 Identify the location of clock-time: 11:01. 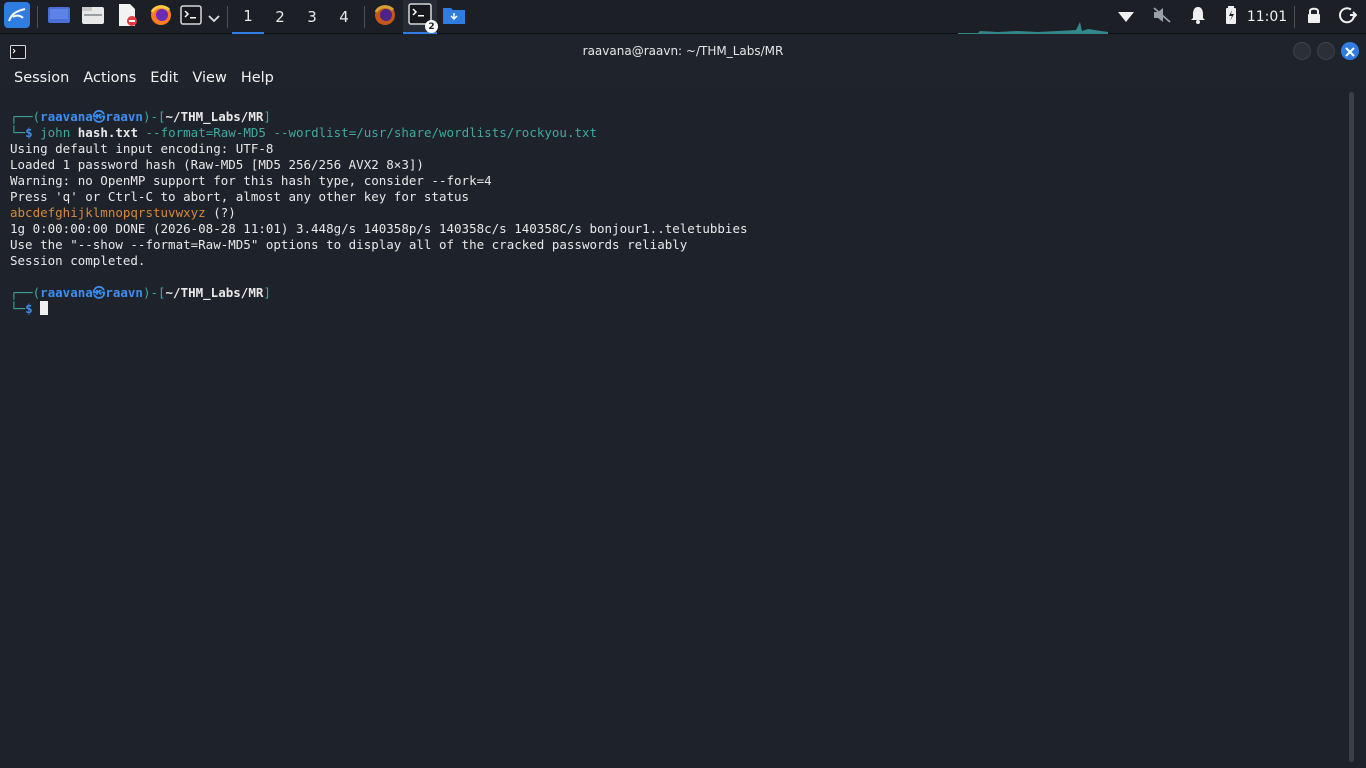
(1267, 17).